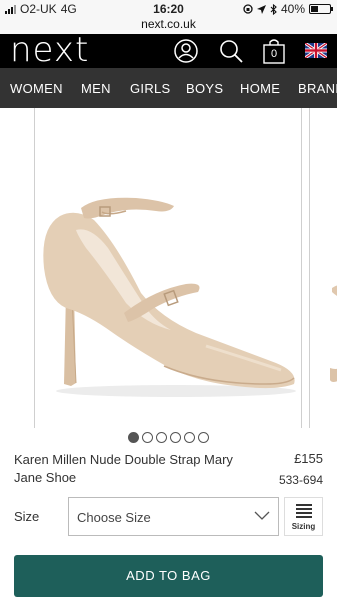 The height and width of the screenshot is (600, 337). I want to click on add-to-bag-button: ADD TO BAG, so click(168, 576).